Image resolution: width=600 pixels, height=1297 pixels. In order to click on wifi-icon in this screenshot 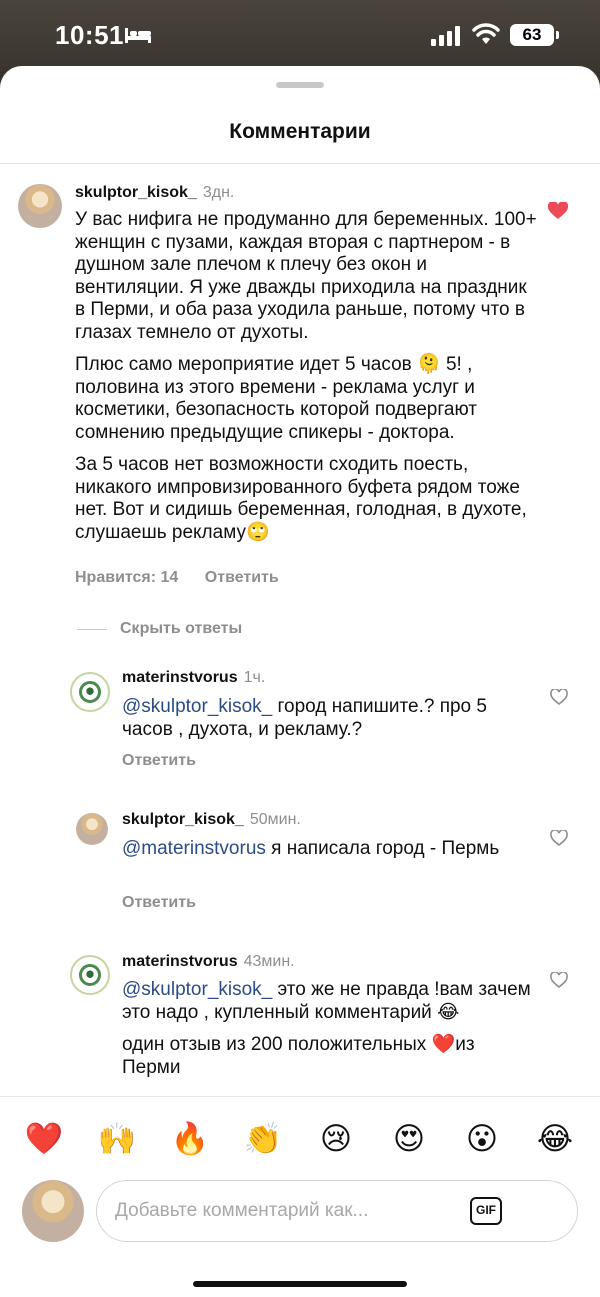, I will do `click(486, 33)`.